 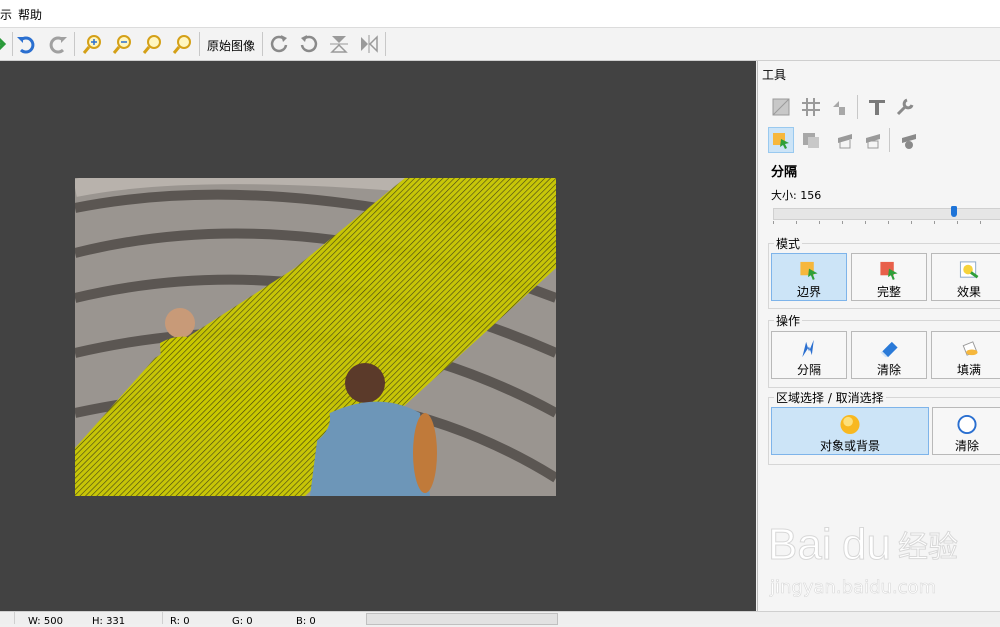 I want to click on effect-mode-icon, so click(x=969, y=270).